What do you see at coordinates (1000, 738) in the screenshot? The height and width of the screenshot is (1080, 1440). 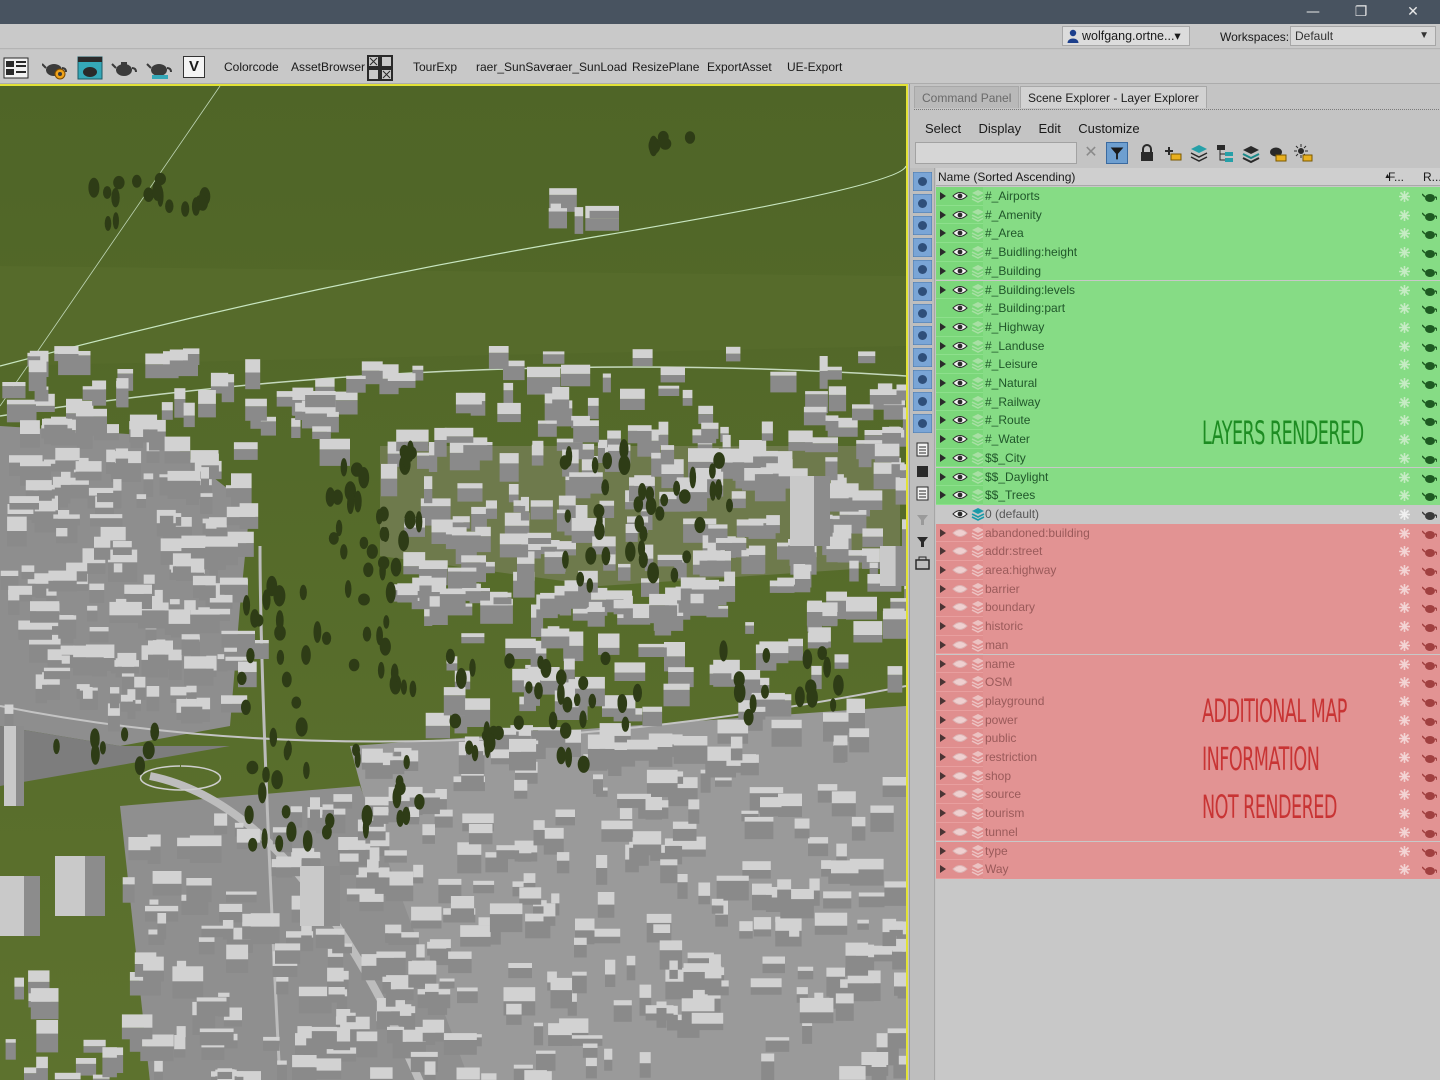 I see `layer-name: public` at bounding box center [1000, 738].